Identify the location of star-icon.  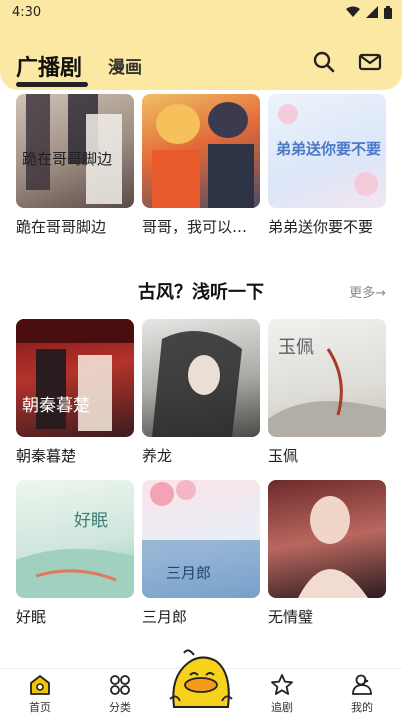
(282, 684).